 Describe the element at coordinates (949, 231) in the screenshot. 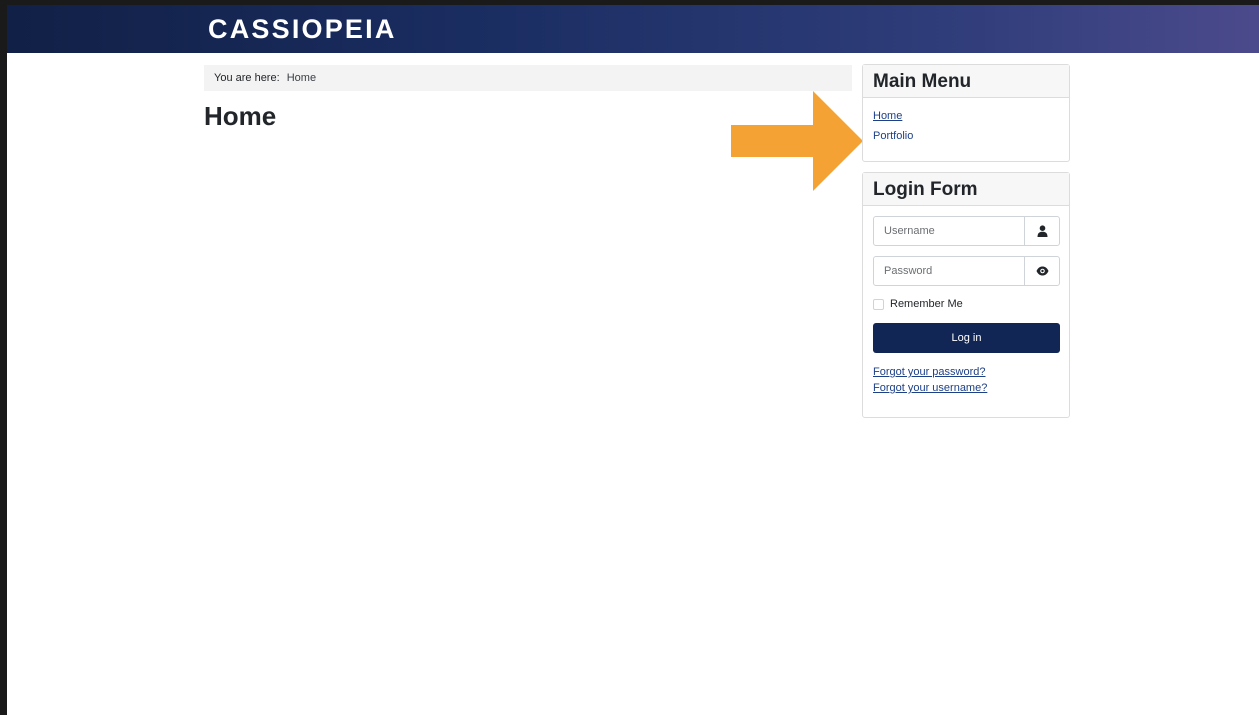

I see `username-input` at that location.